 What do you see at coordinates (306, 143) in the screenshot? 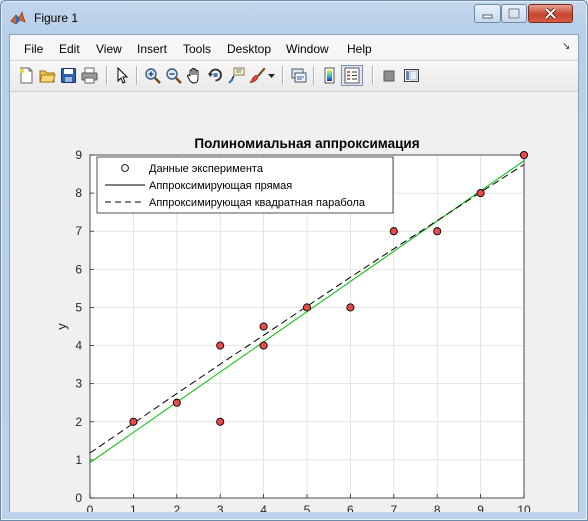
I see `chart-title: Полиномиальная аппроксимация` at bounding box center [306, 143].